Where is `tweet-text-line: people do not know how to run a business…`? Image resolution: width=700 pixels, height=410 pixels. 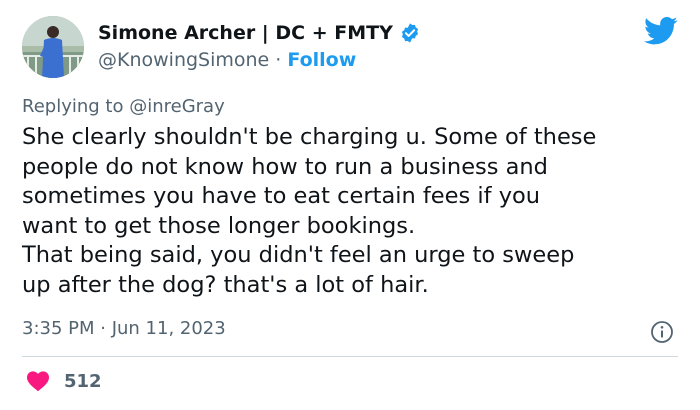
tweet-text-line: people do not know how to run a business… is located at coordinates (285, 166).